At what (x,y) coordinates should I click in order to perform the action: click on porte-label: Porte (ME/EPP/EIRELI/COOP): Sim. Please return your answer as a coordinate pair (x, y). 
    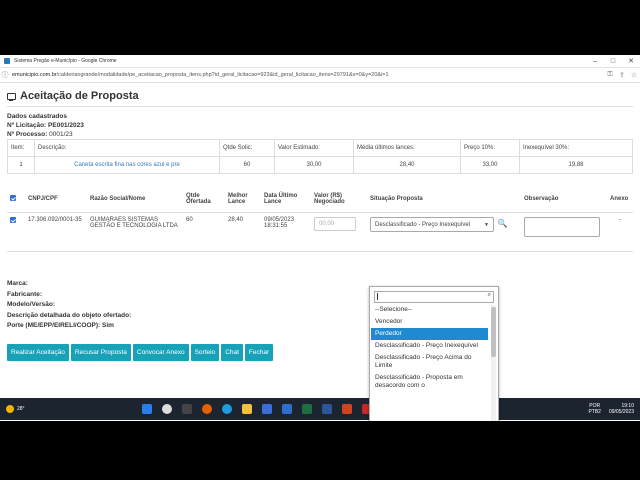
    Looking at the image, I should click on (60, 325).